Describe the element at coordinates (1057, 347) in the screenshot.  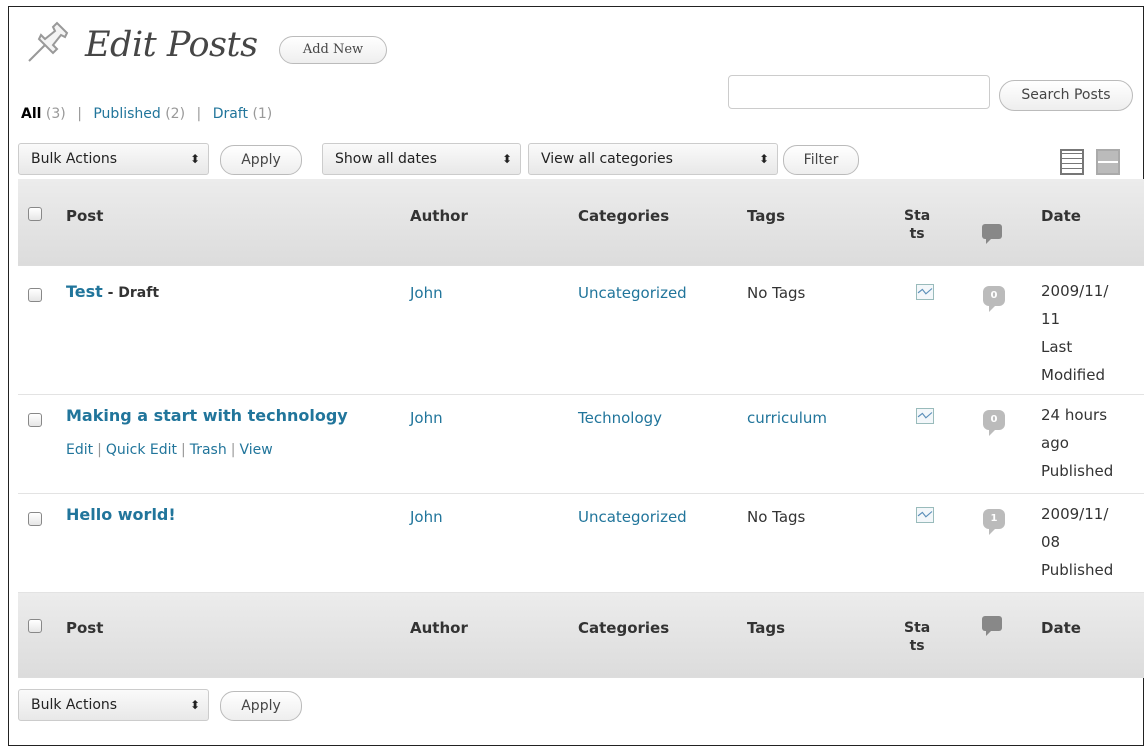
I see `date-line: Last` at that location.